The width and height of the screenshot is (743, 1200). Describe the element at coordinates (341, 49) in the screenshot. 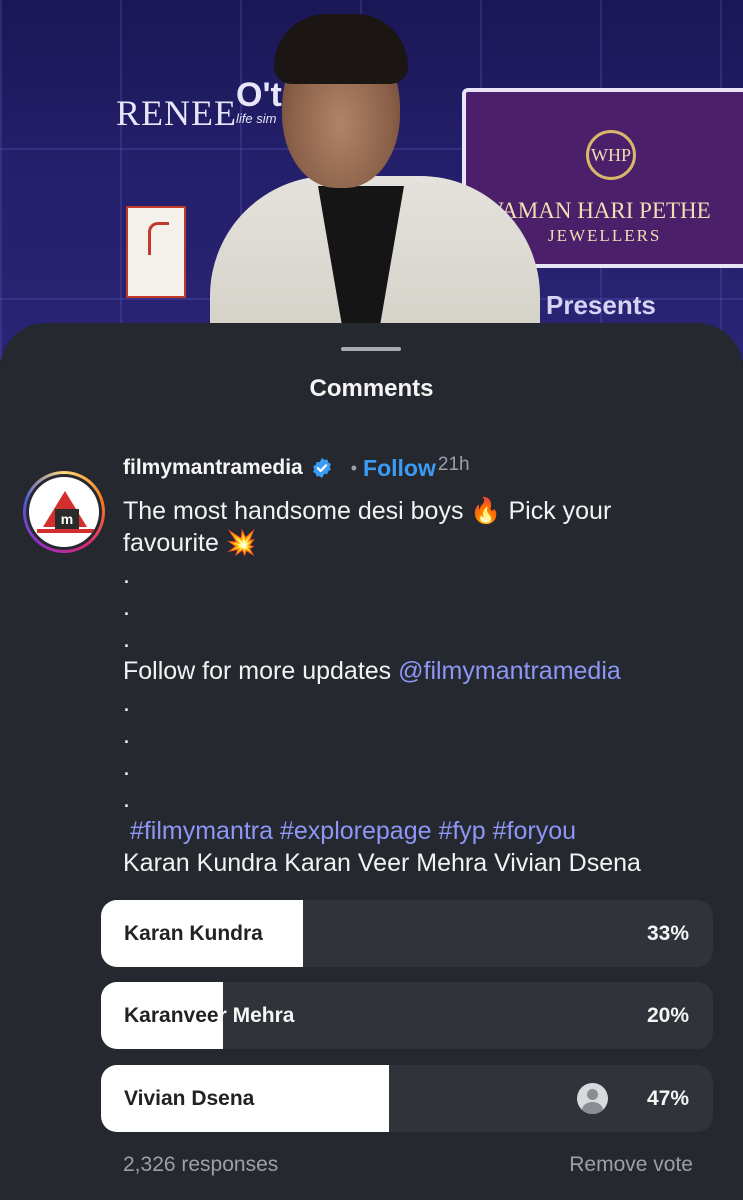

I see `person-hair` at that location.